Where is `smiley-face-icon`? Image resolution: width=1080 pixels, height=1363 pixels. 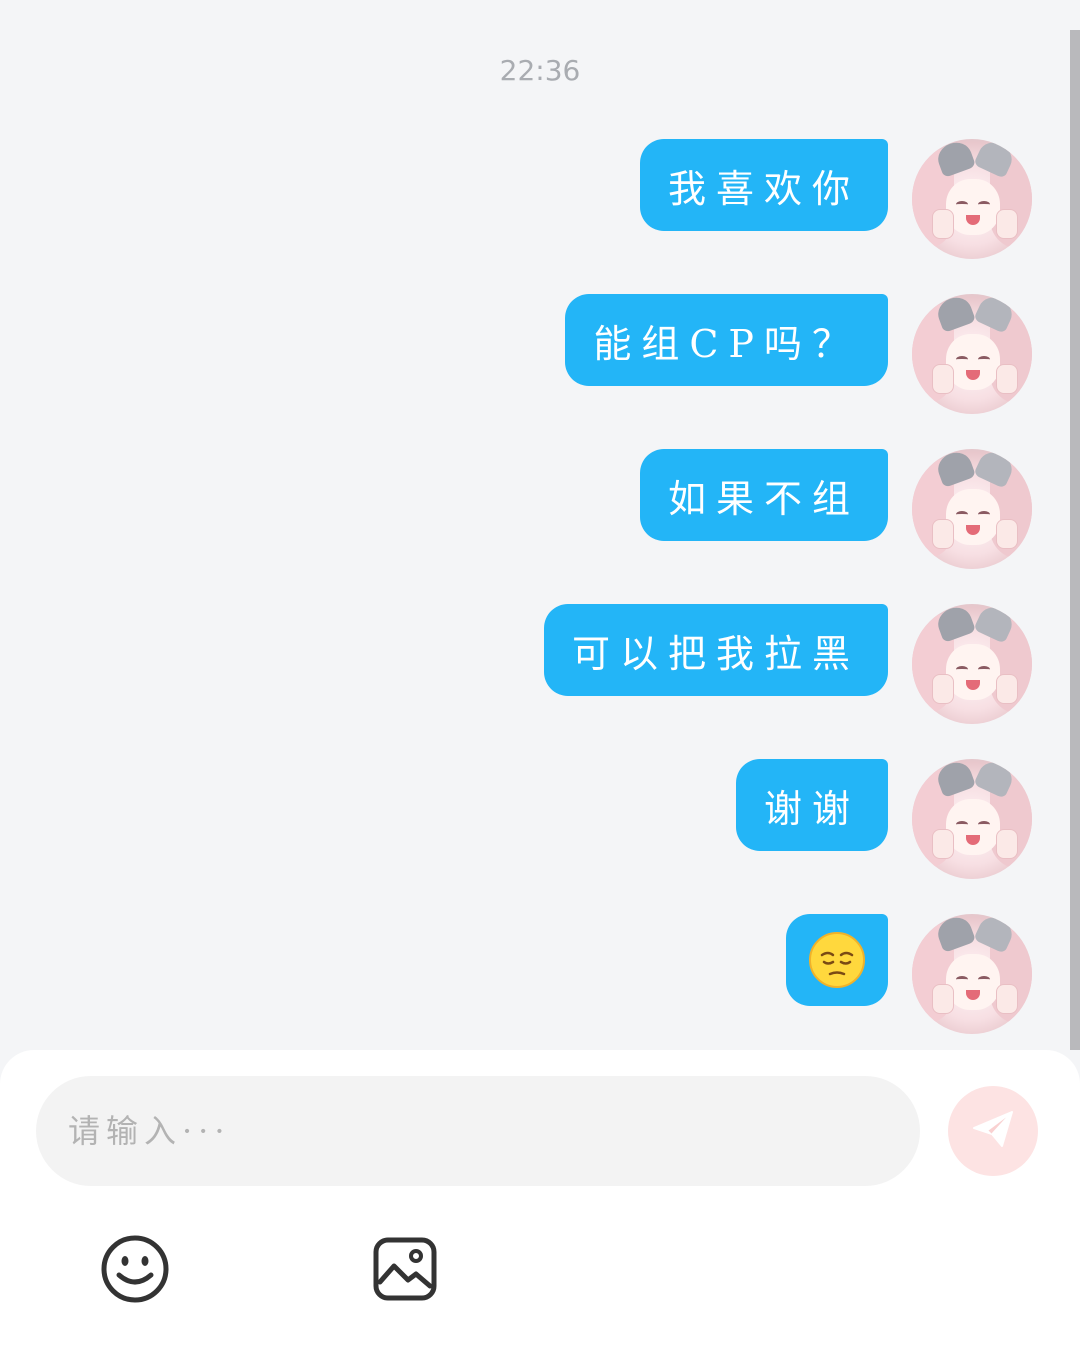 smiley-face-icon is located at coordinates (135, 1271).